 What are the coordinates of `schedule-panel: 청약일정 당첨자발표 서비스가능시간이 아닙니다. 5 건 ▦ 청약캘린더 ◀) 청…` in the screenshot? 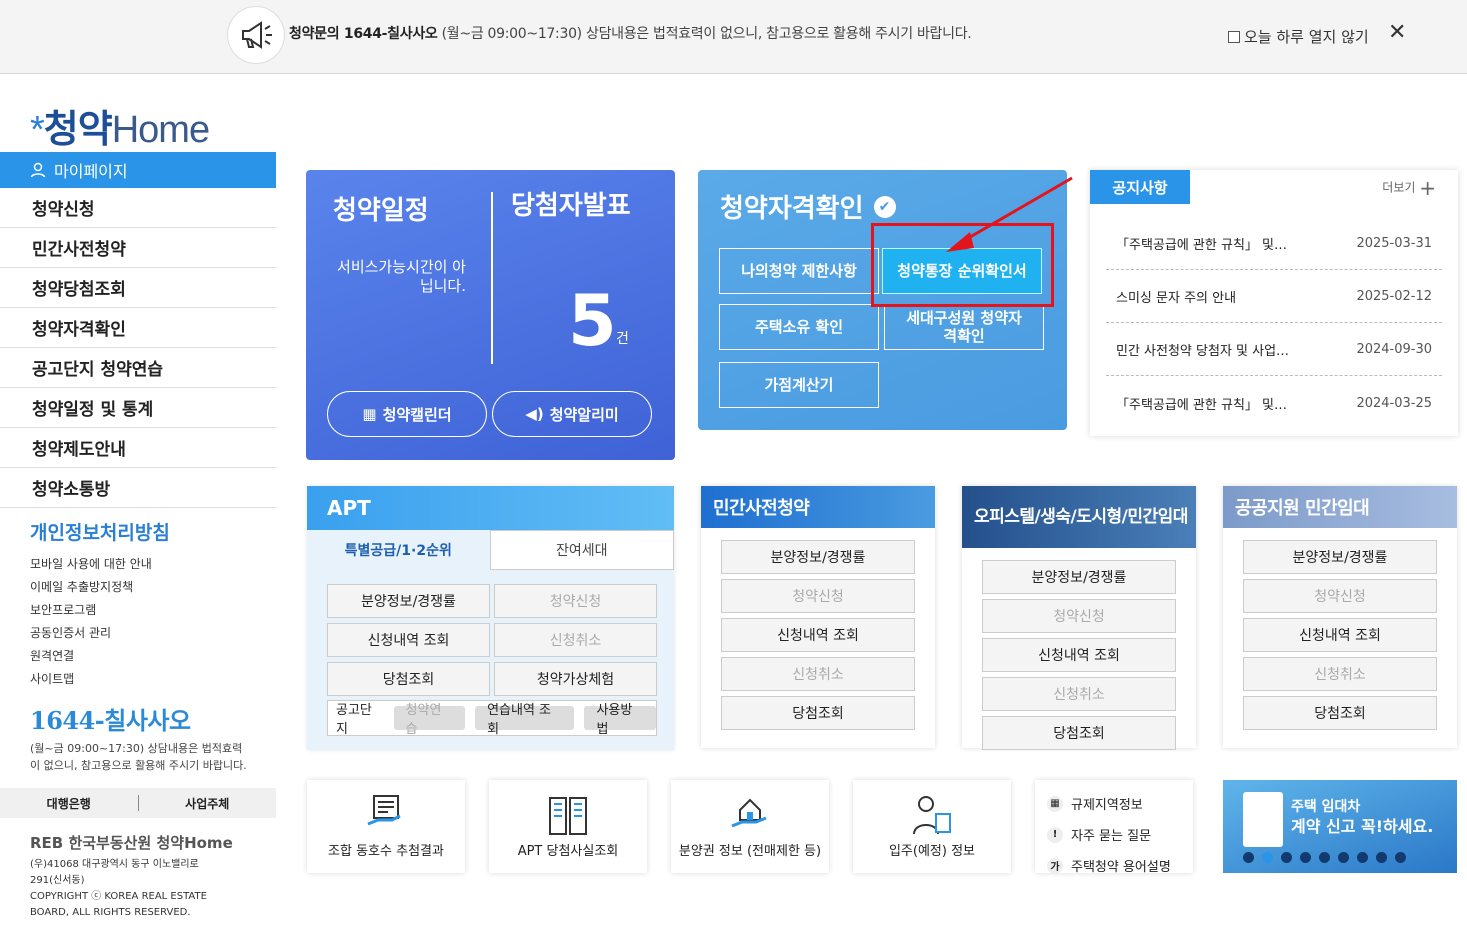 It's located at (490, 315).